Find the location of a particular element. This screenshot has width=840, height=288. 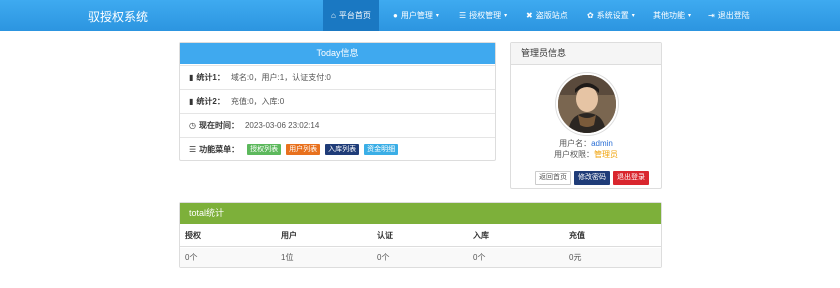

username-line: 用户名：admin is located at coordinates (586, 143).